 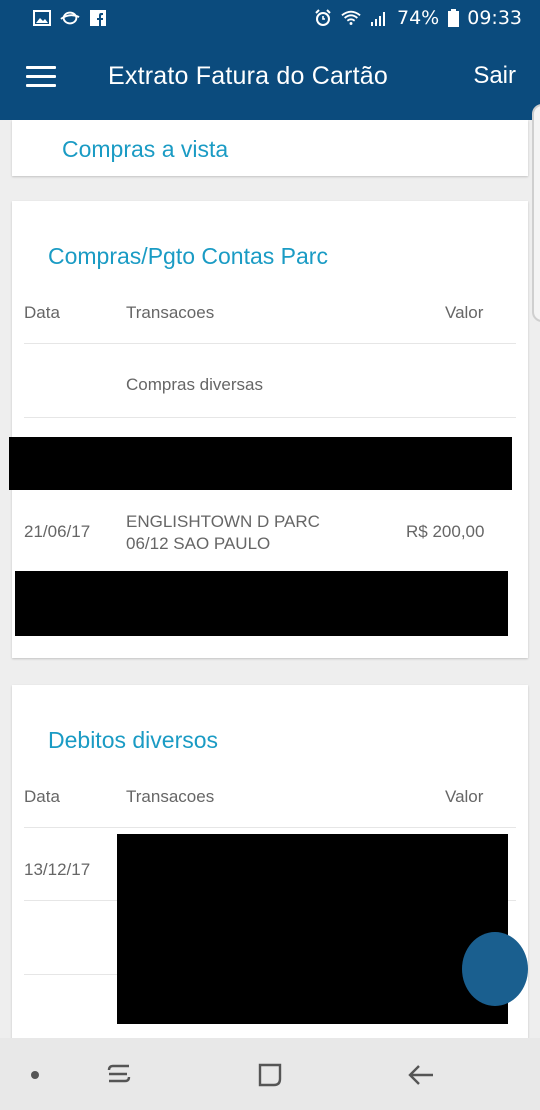 I want to click on menu-button, so click(x=41, y=77).